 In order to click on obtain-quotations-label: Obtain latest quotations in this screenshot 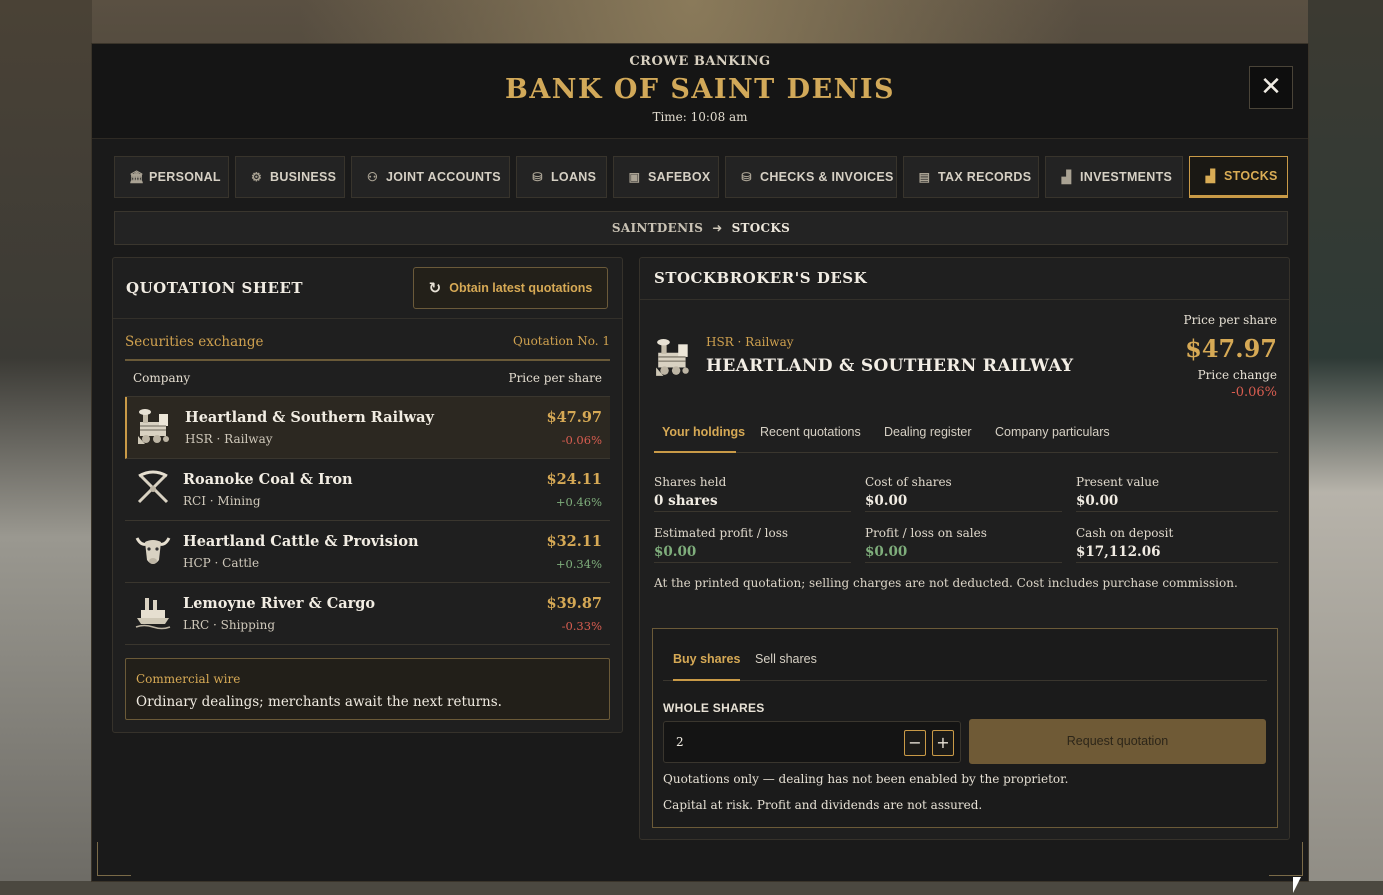, I will do `click(521, 288)`.